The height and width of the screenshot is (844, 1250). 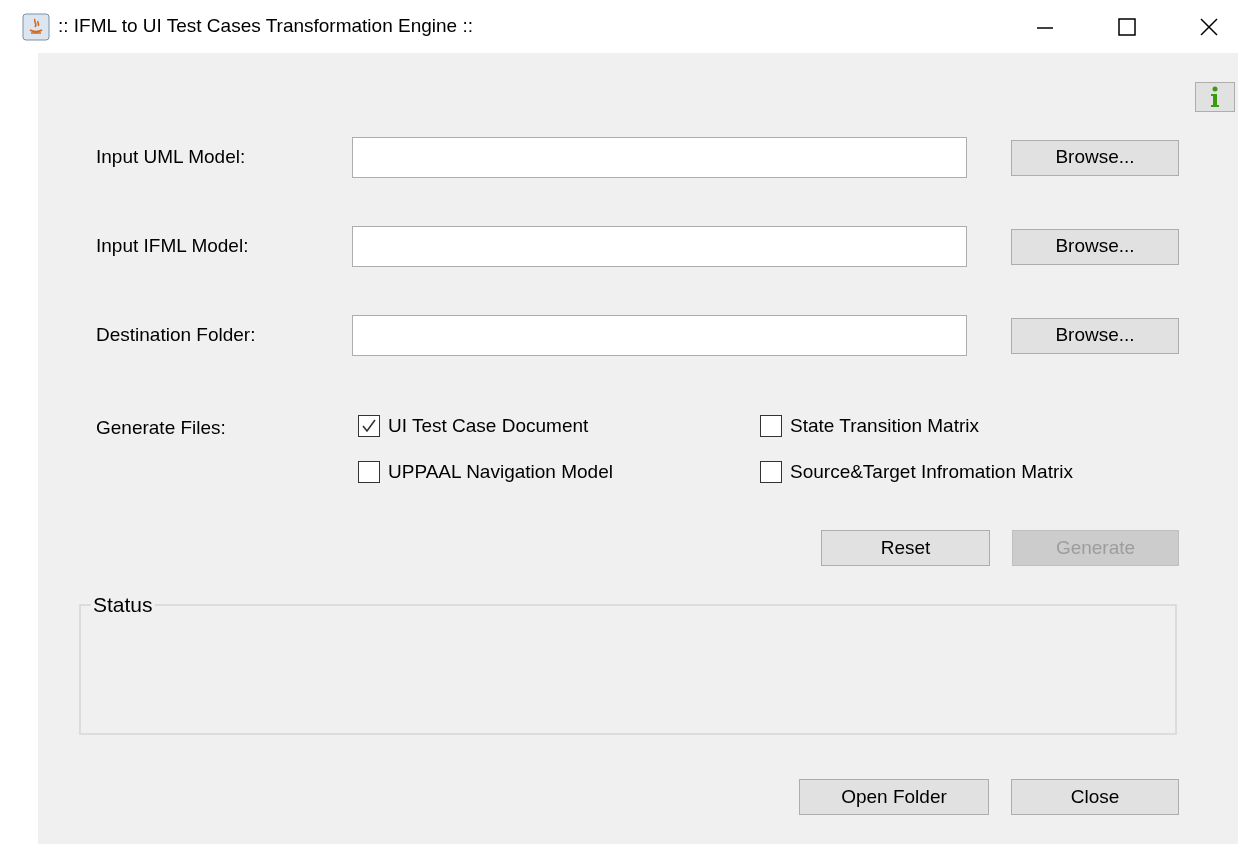 What do you see at coordinates (894, 797) in the screenshot?
I see `footer-button: Open Folder` at bounding box center [894, 797].